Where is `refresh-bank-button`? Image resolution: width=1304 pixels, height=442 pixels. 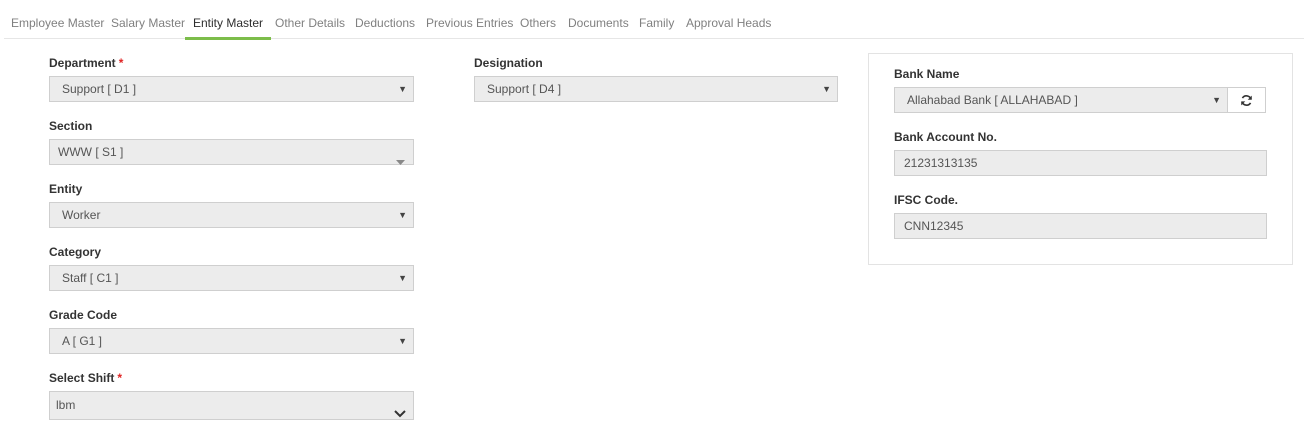 refresh-bank-button is located at coordinates (1246, 100).